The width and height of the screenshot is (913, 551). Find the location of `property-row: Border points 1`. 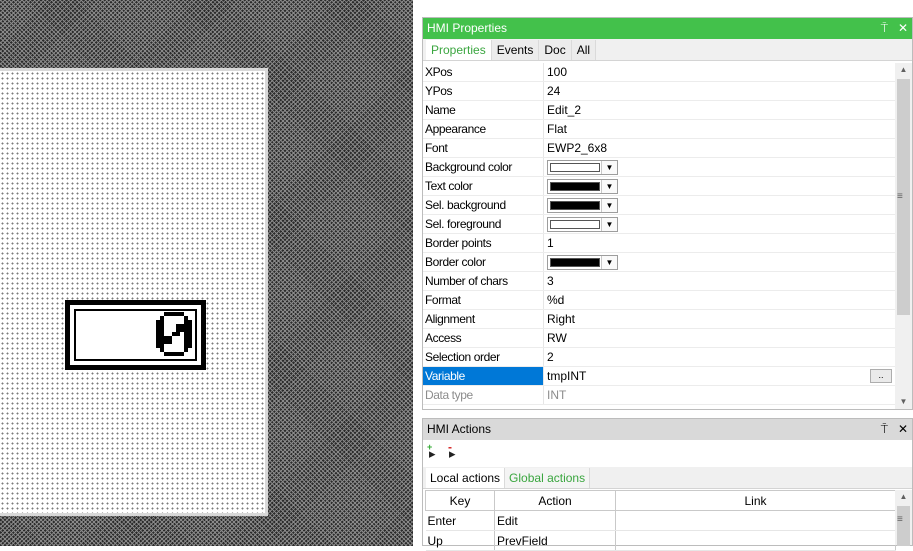

property-row: Border points 1 is located at coordinates (659, 243).